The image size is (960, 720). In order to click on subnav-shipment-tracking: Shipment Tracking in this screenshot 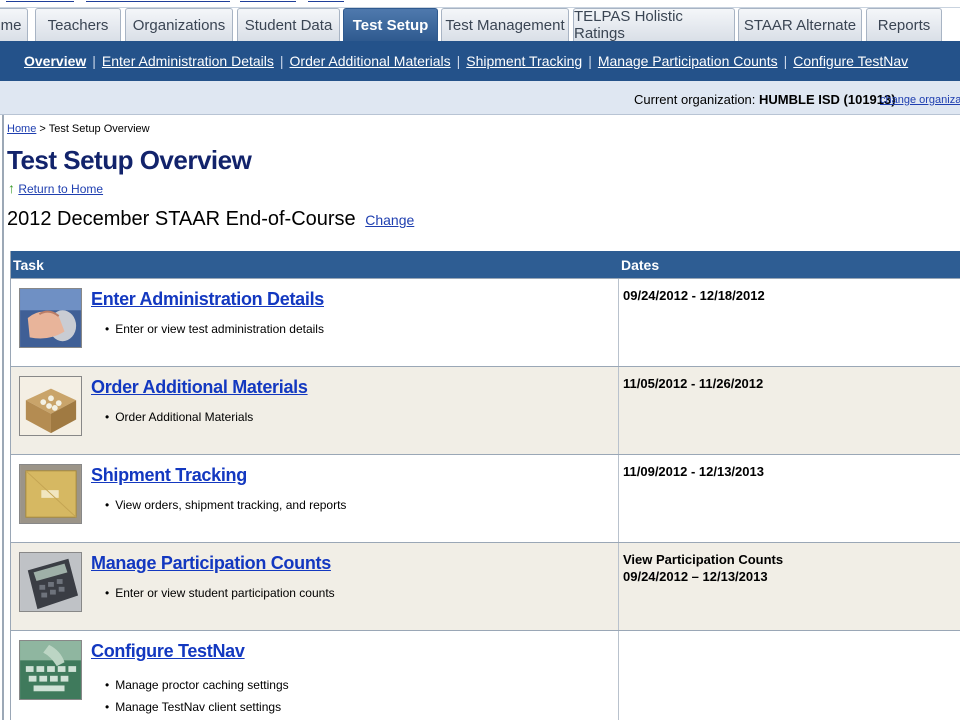, I will do `click(524, 61)`.